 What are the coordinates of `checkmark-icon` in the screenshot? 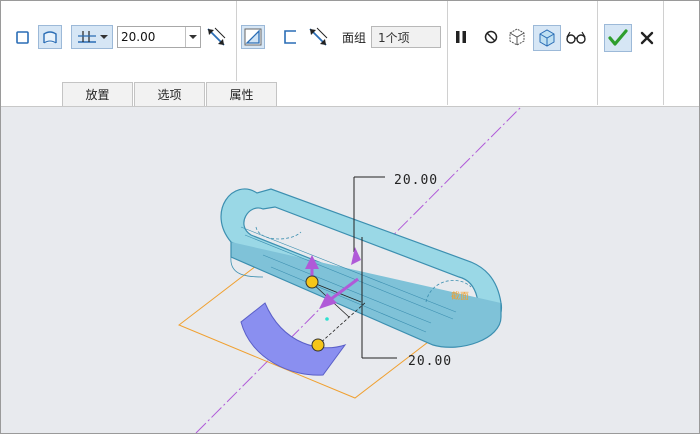 It's located at (618, 37).